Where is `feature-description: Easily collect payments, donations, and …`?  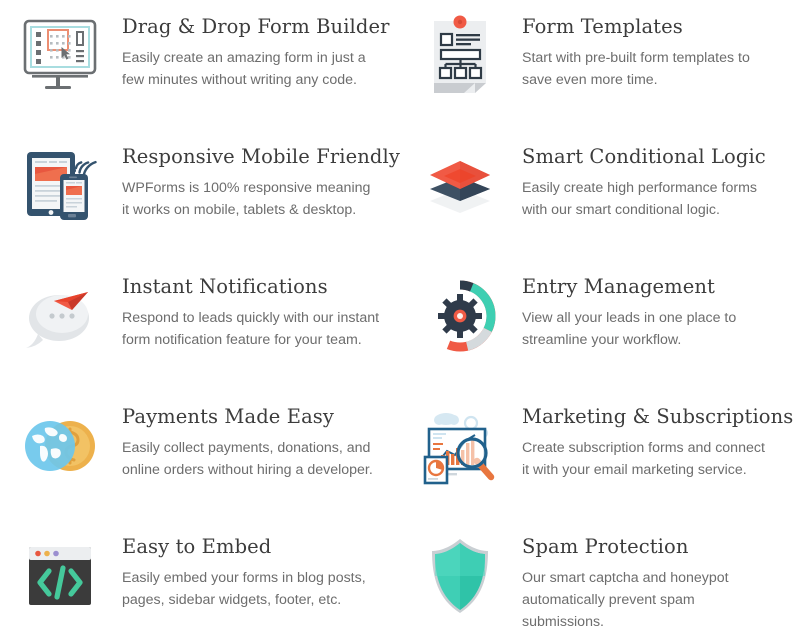
feature-description: Easily collect payments, donations, and … is located at coordinates (247, 459).